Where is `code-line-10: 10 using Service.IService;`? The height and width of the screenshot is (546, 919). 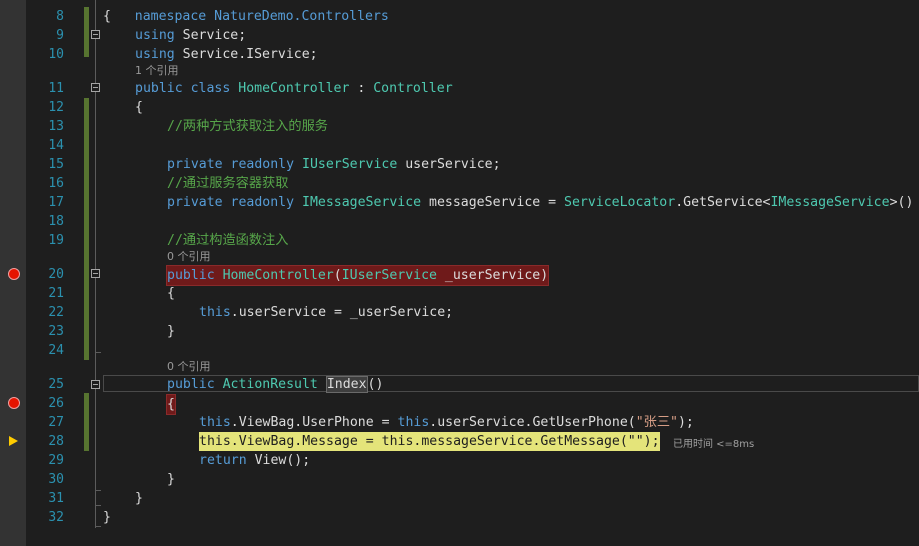
code-line-10: 10 using Service.IService; is located at coordinates (459, 54).